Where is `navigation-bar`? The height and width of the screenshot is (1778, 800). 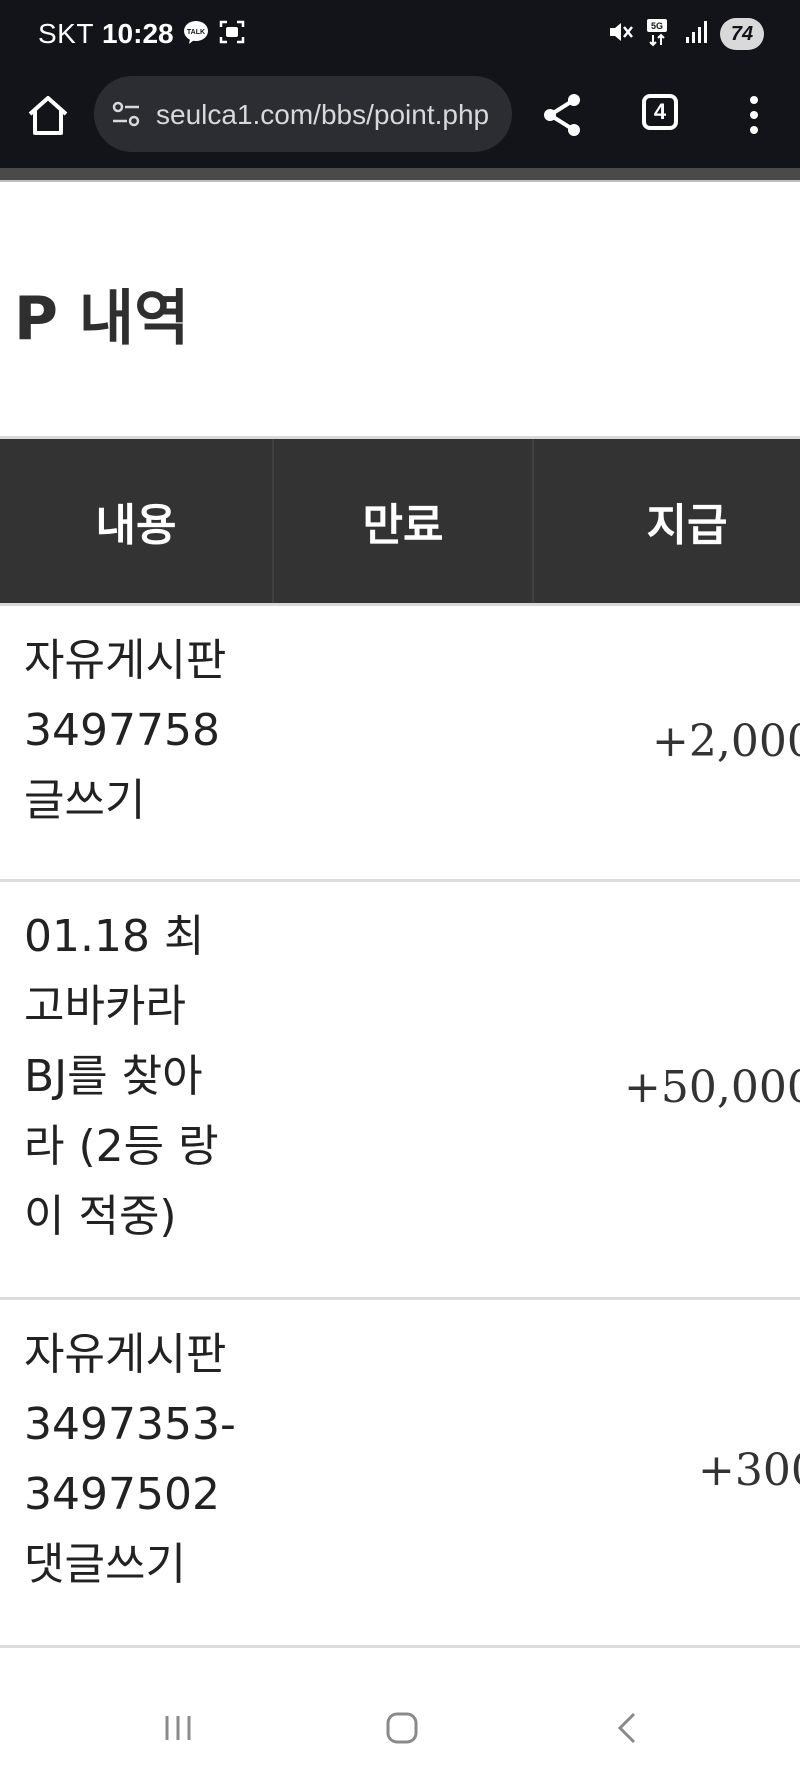 navigation-bar is located at coordinates (400, 1729).